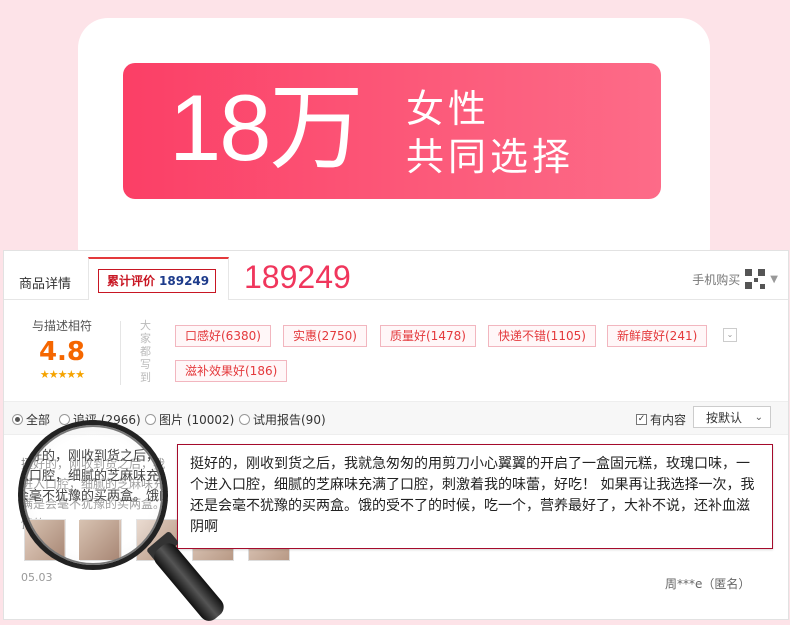  I want to click on tag-nourishing: 滋补效果好(186), so click(231, 371).